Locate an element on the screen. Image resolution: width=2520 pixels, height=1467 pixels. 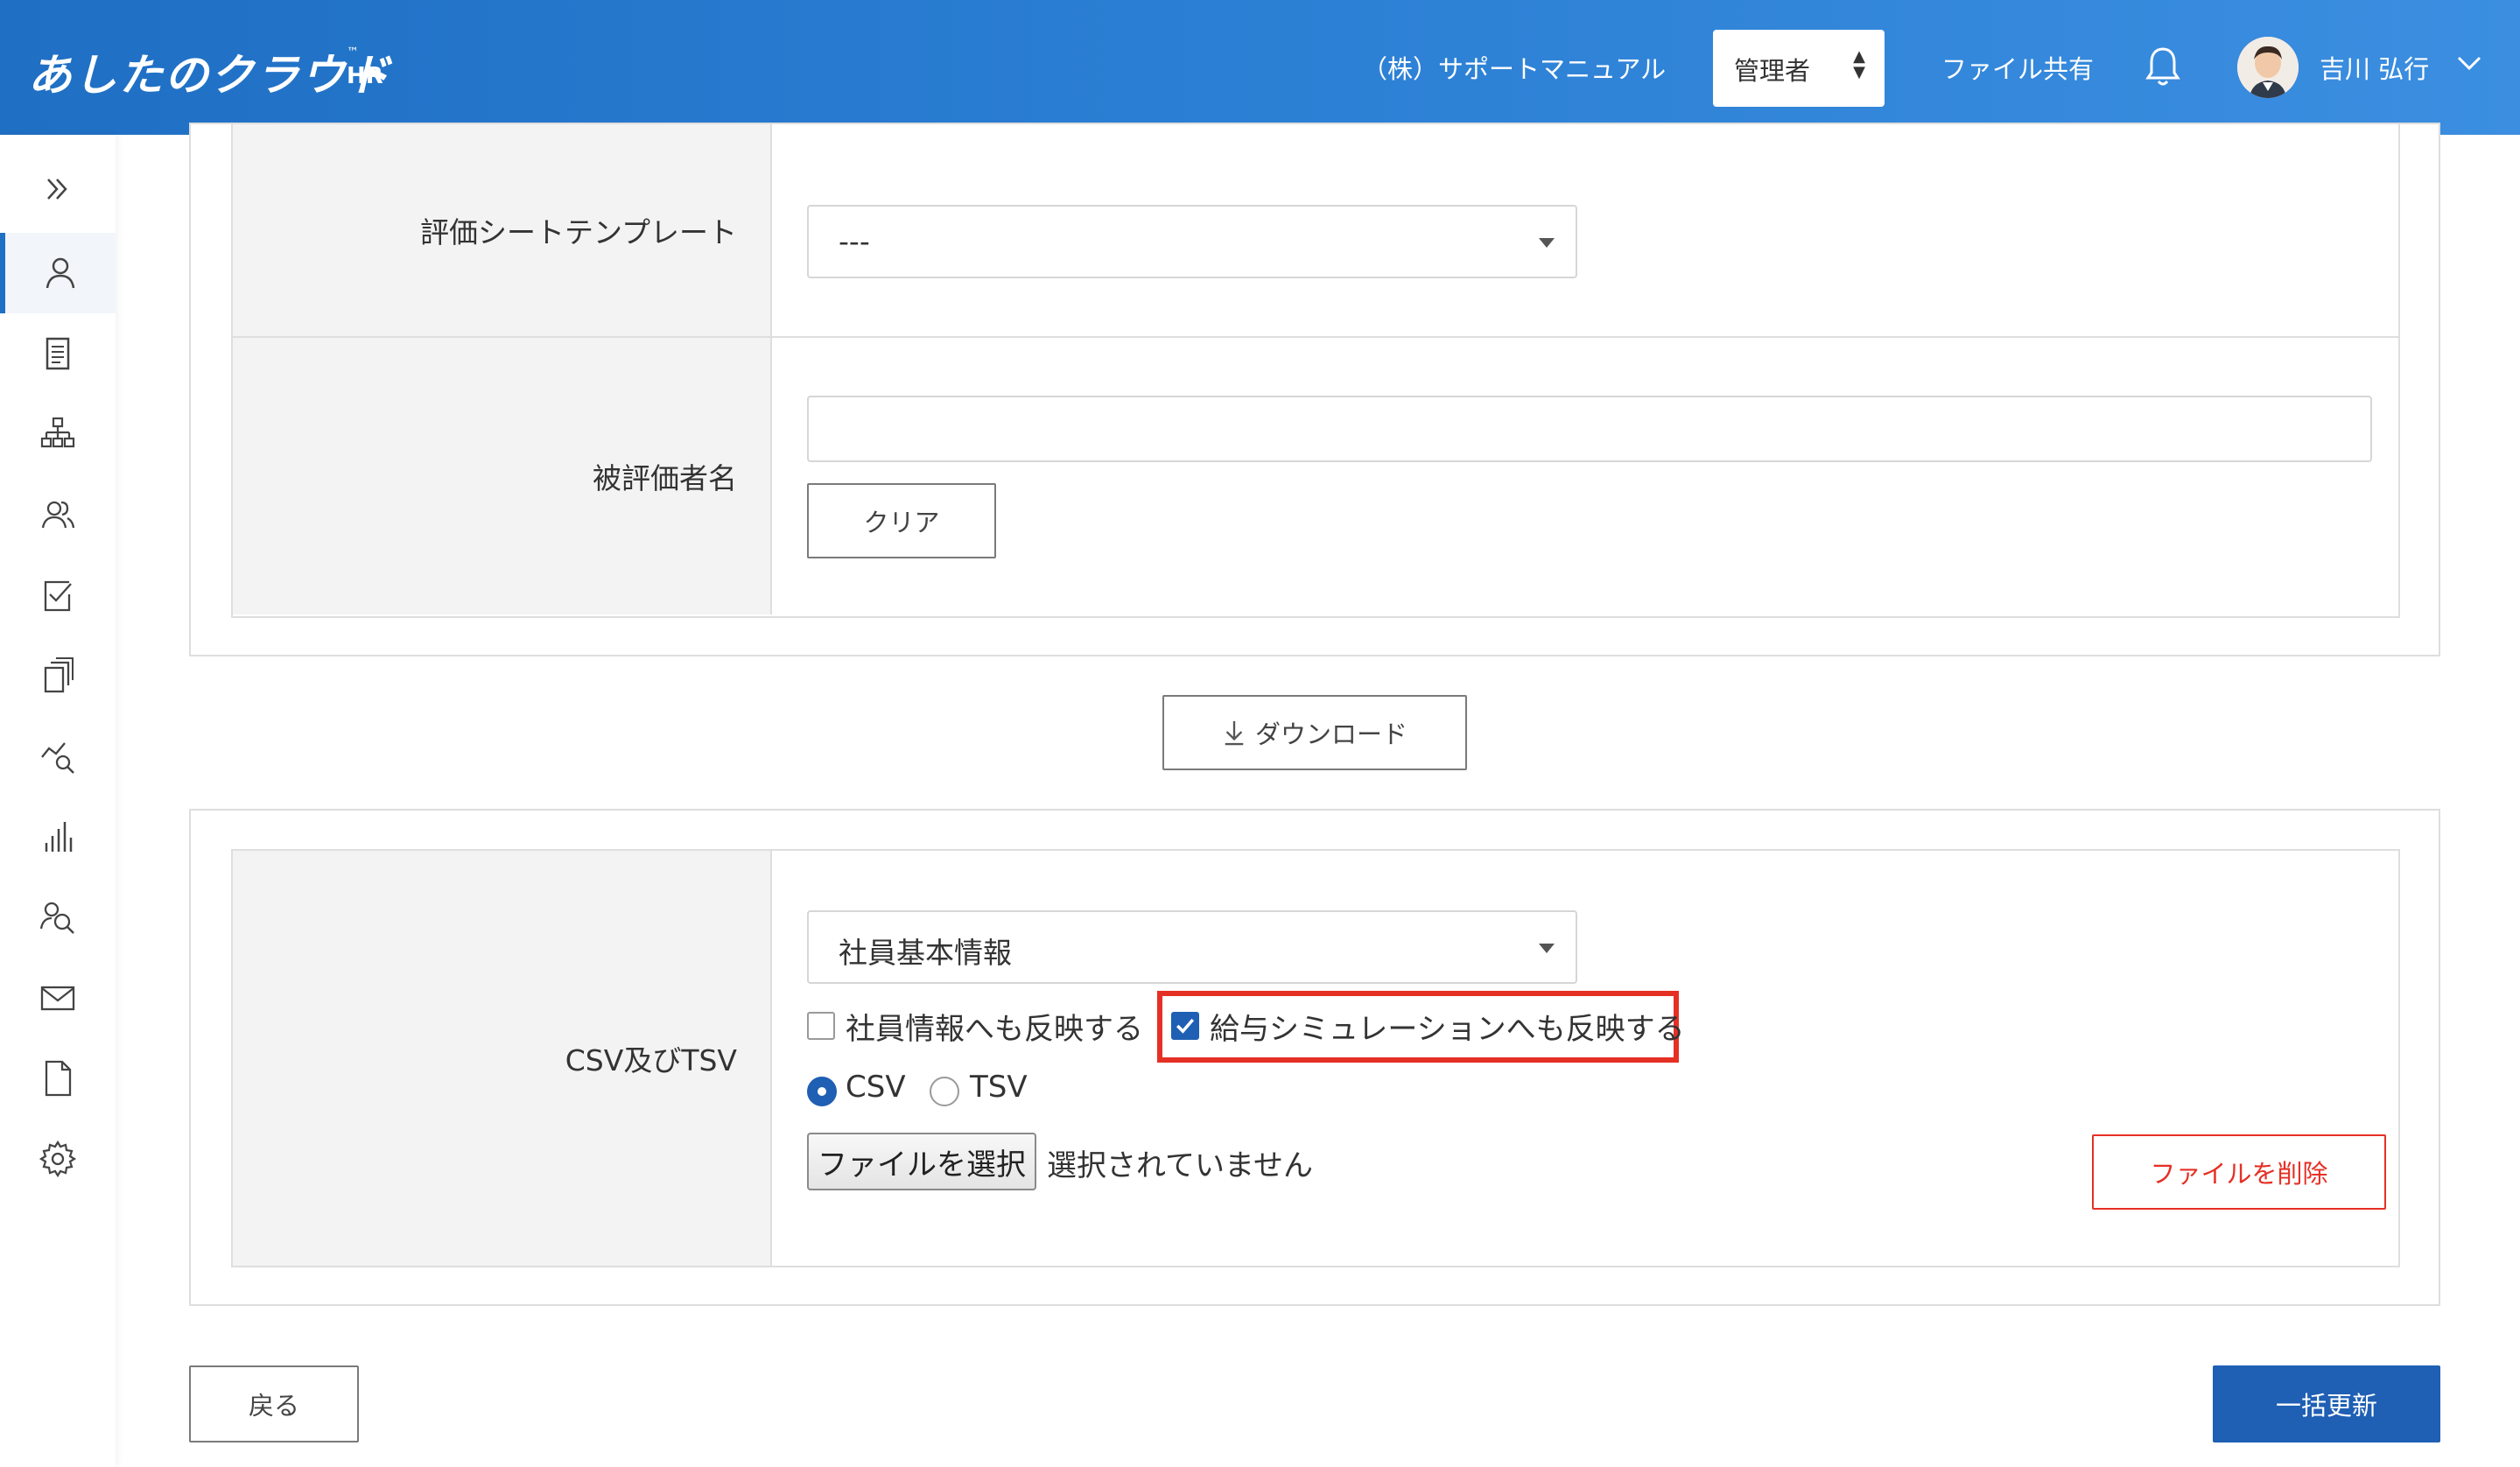
sidebar-item-reports is located at coordinates (58, 837).